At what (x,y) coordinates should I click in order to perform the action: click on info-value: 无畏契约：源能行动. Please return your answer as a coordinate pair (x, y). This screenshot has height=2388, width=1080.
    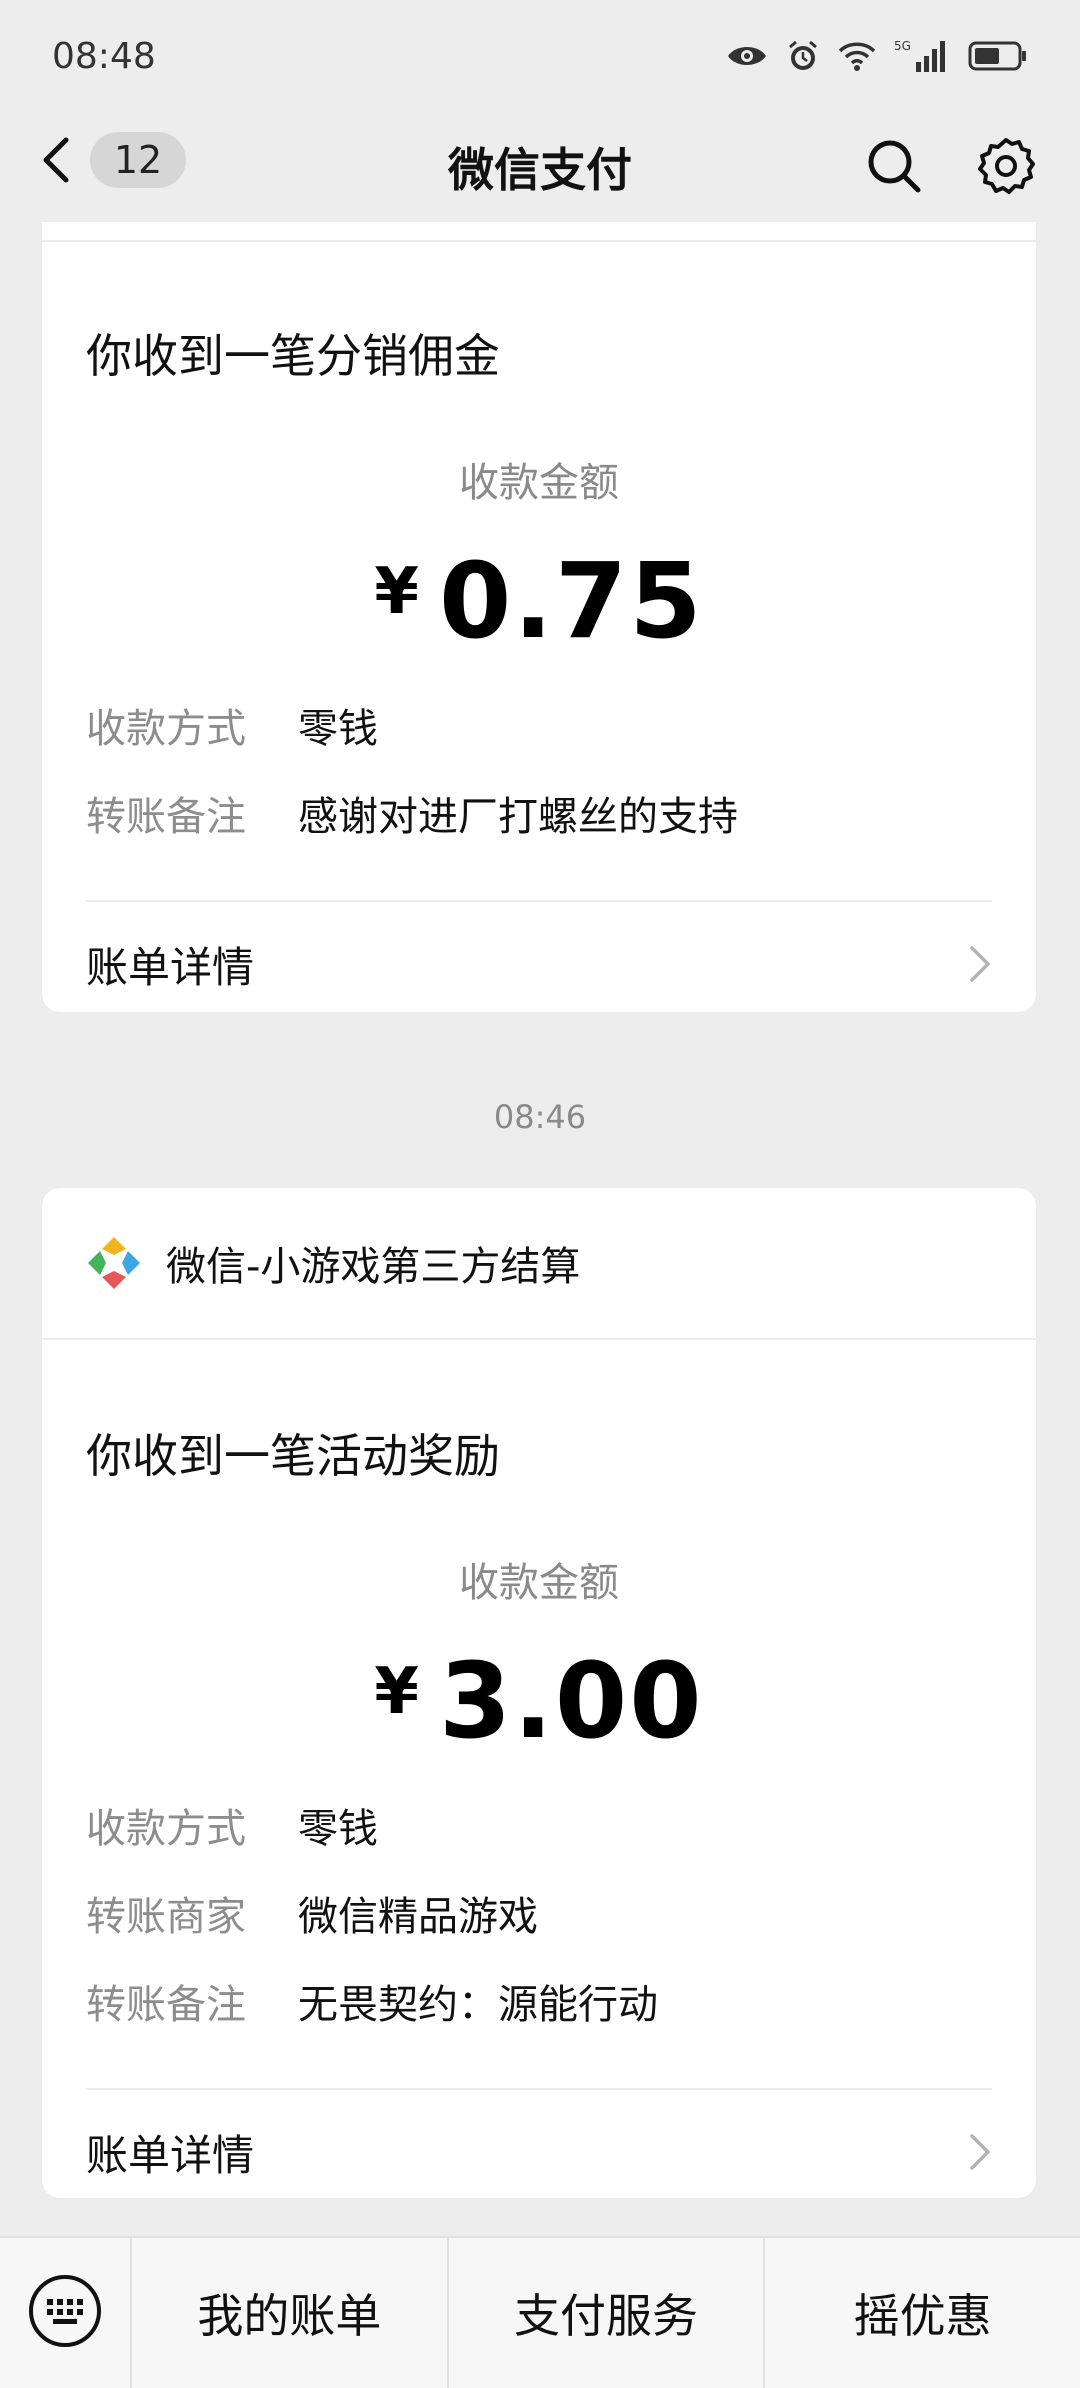
    Looking at the image, I should click on (478, 2005).